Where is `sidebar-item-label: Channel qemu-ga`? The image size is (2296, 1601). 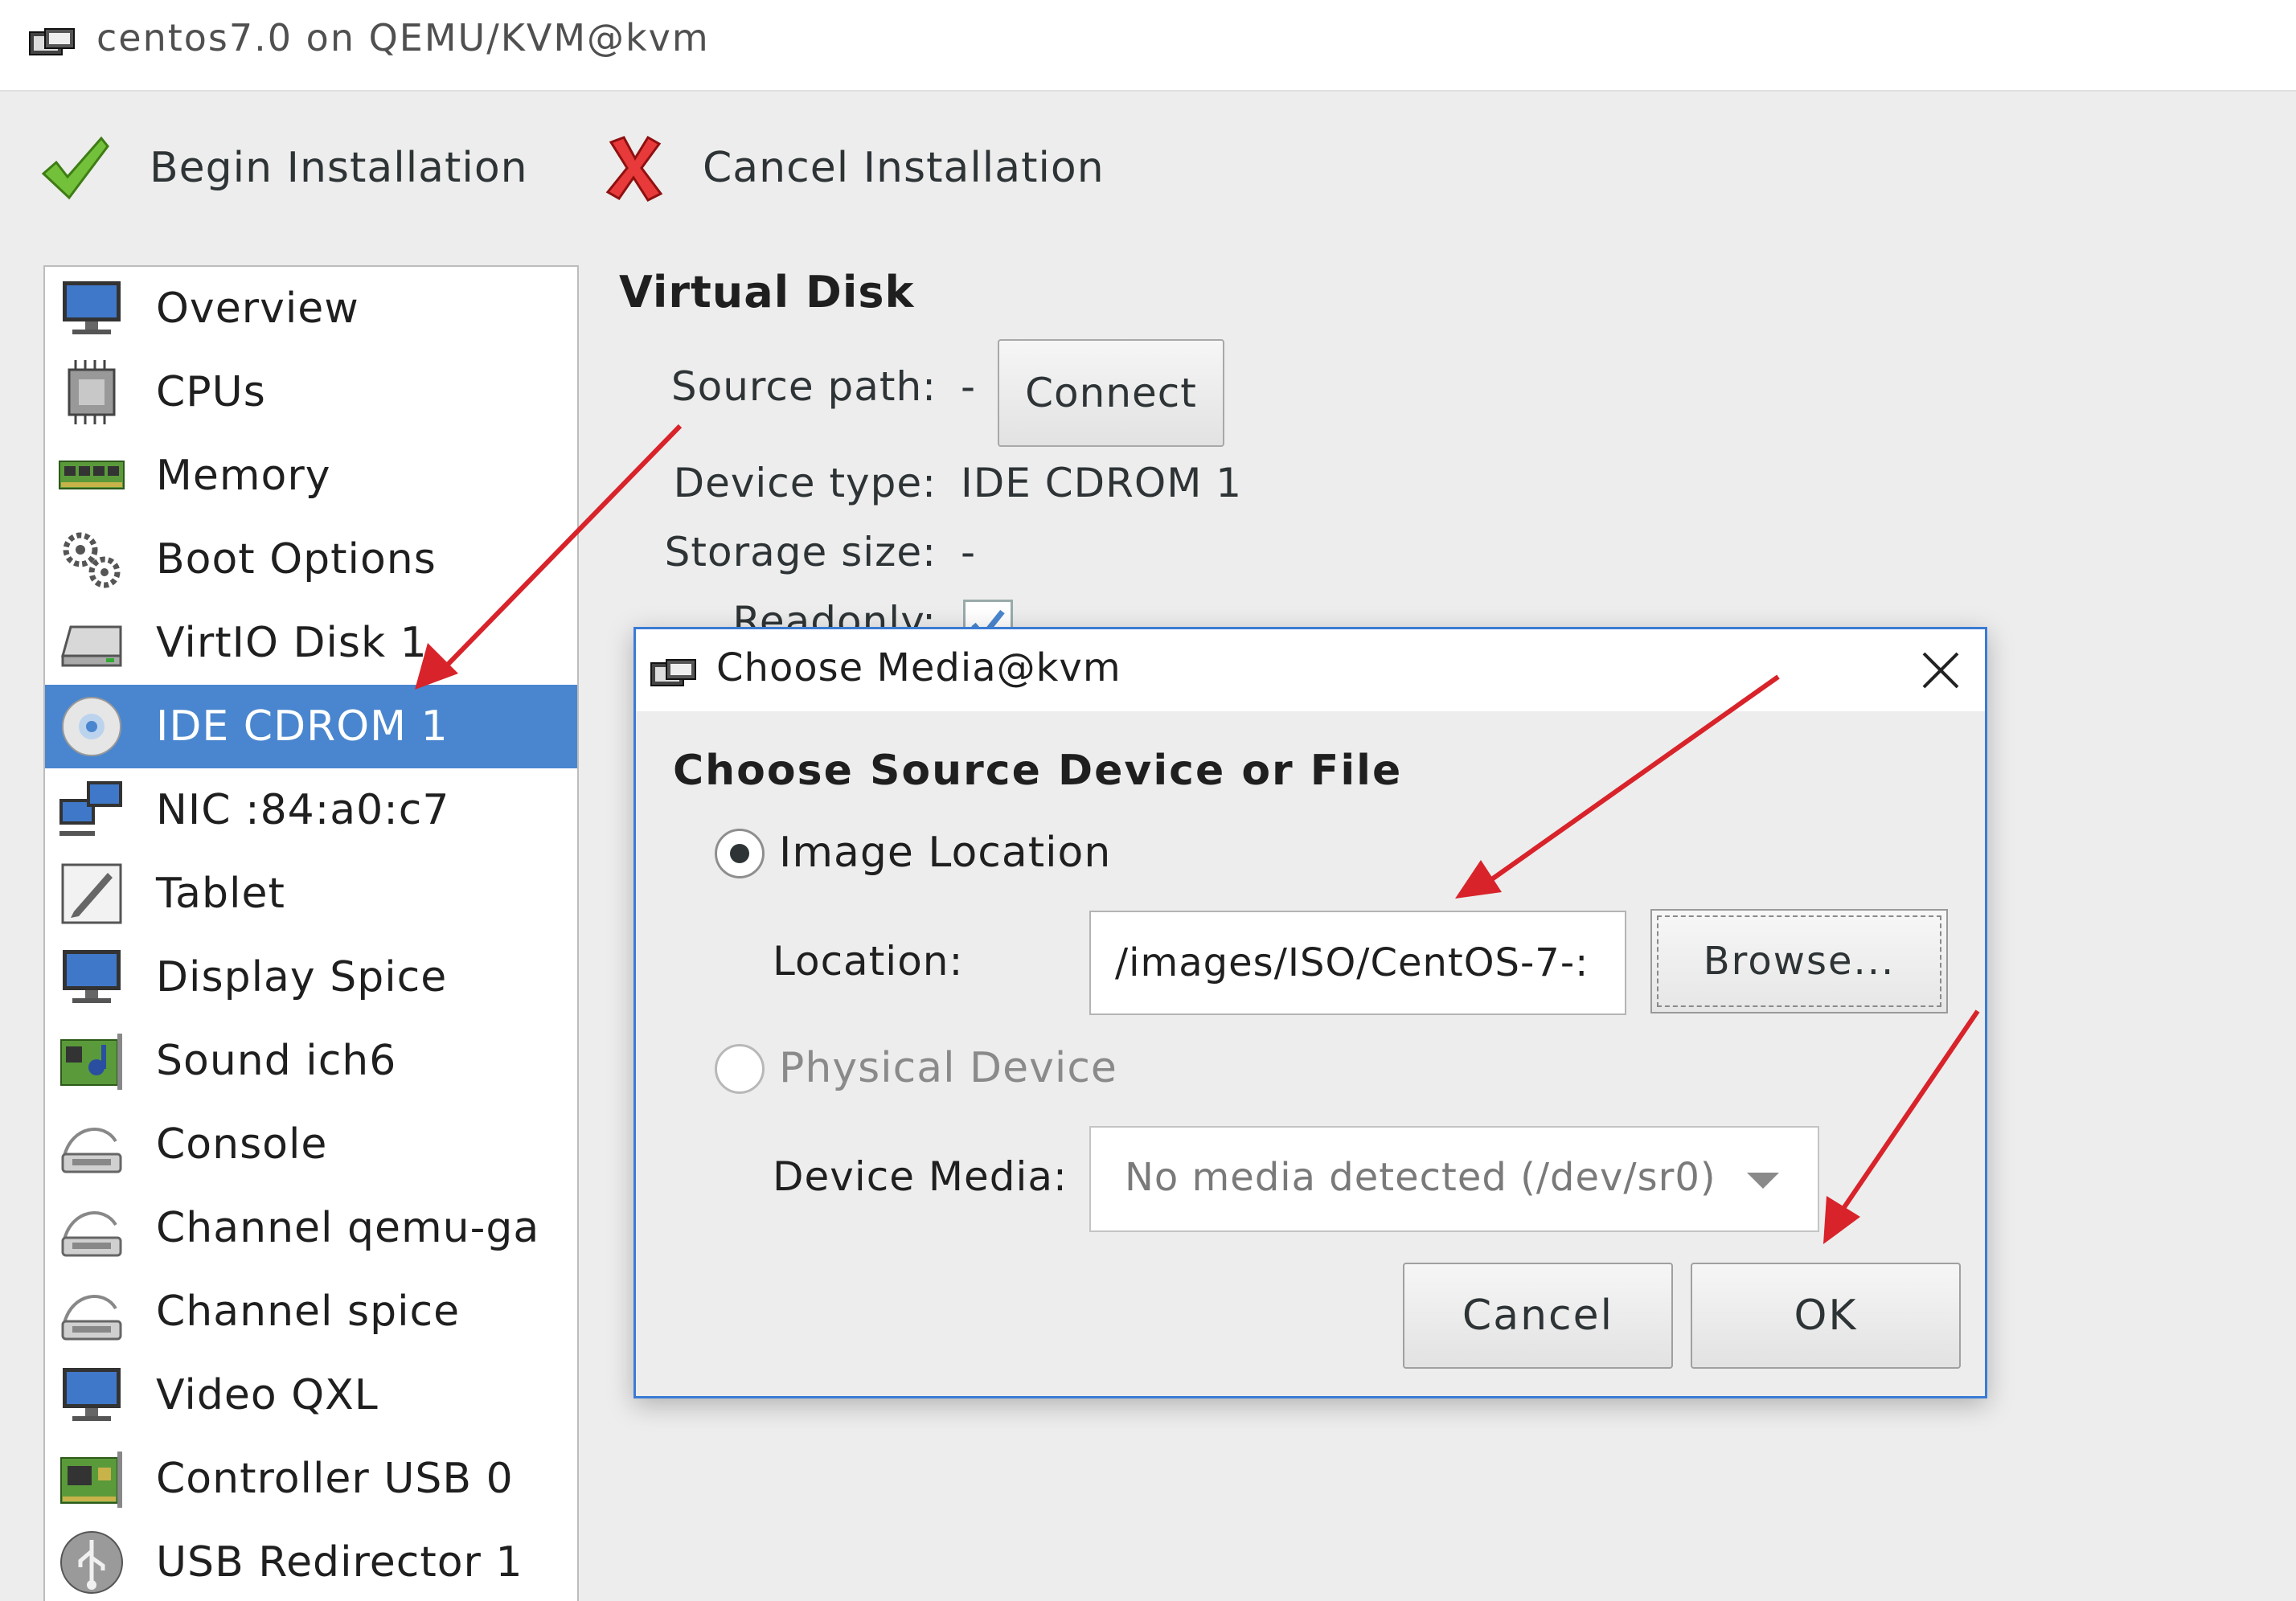 sidebar-item-label: Channel qemu-ga is located at coordinates (348, 1228).